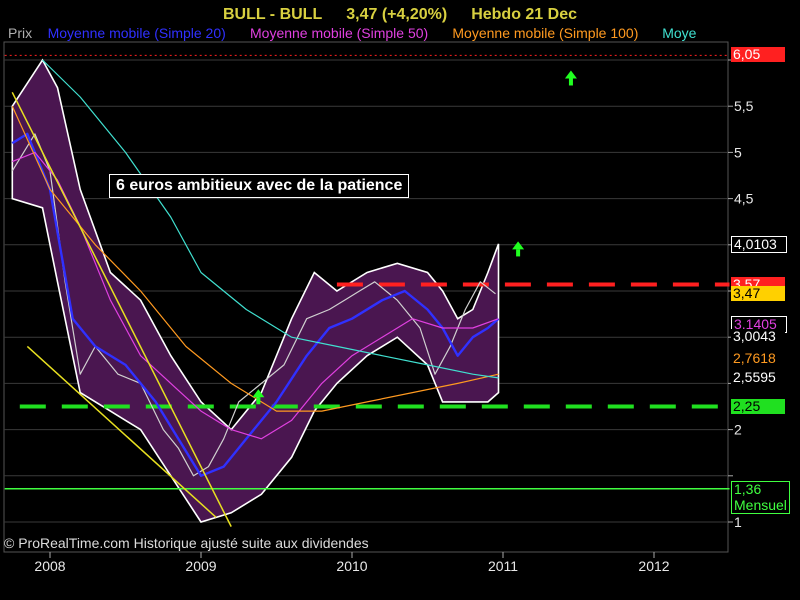 This screenshot has height=600, width=800. What do you see at coordinates (653, 566) in the screenshot?
I see `x-tick-label: 2012` at bounding box center [653, 566].